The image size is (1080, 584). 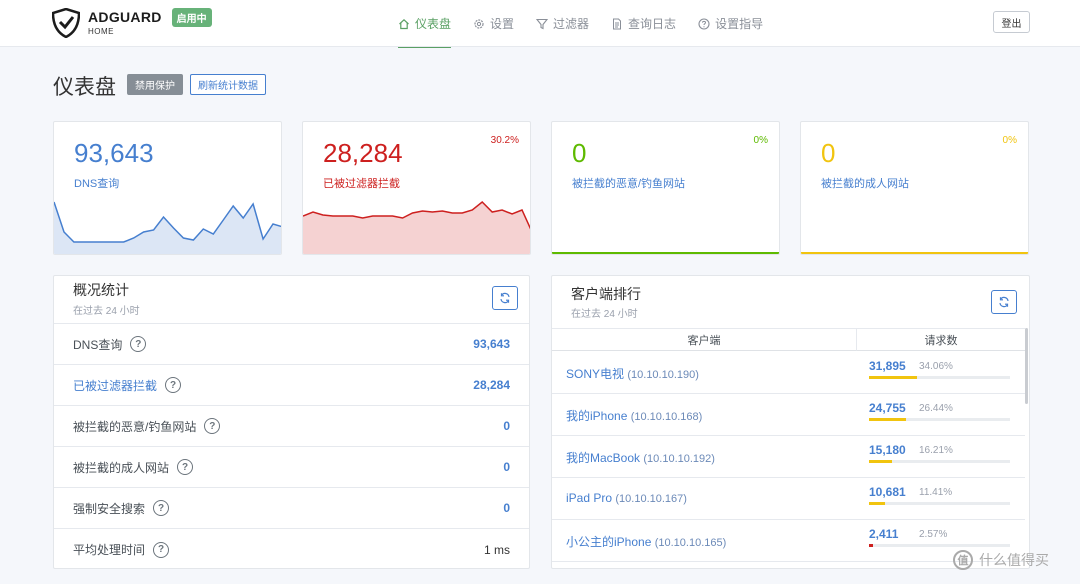 I want to click on nav-settings: 设置, so click(x=493, y=23).